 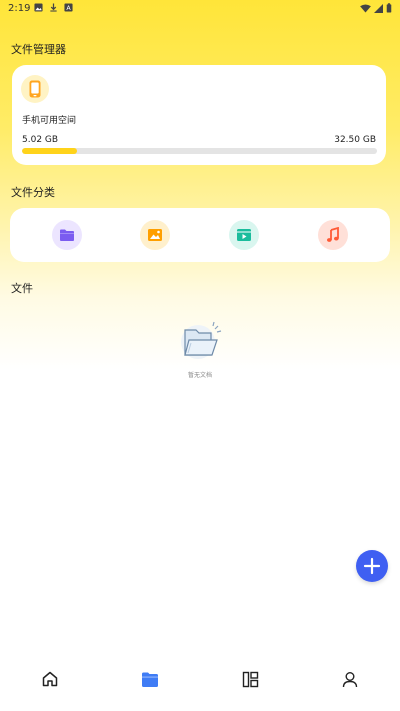 I want to click on status-bar: 2:19 A, so click(x=200, y=9).